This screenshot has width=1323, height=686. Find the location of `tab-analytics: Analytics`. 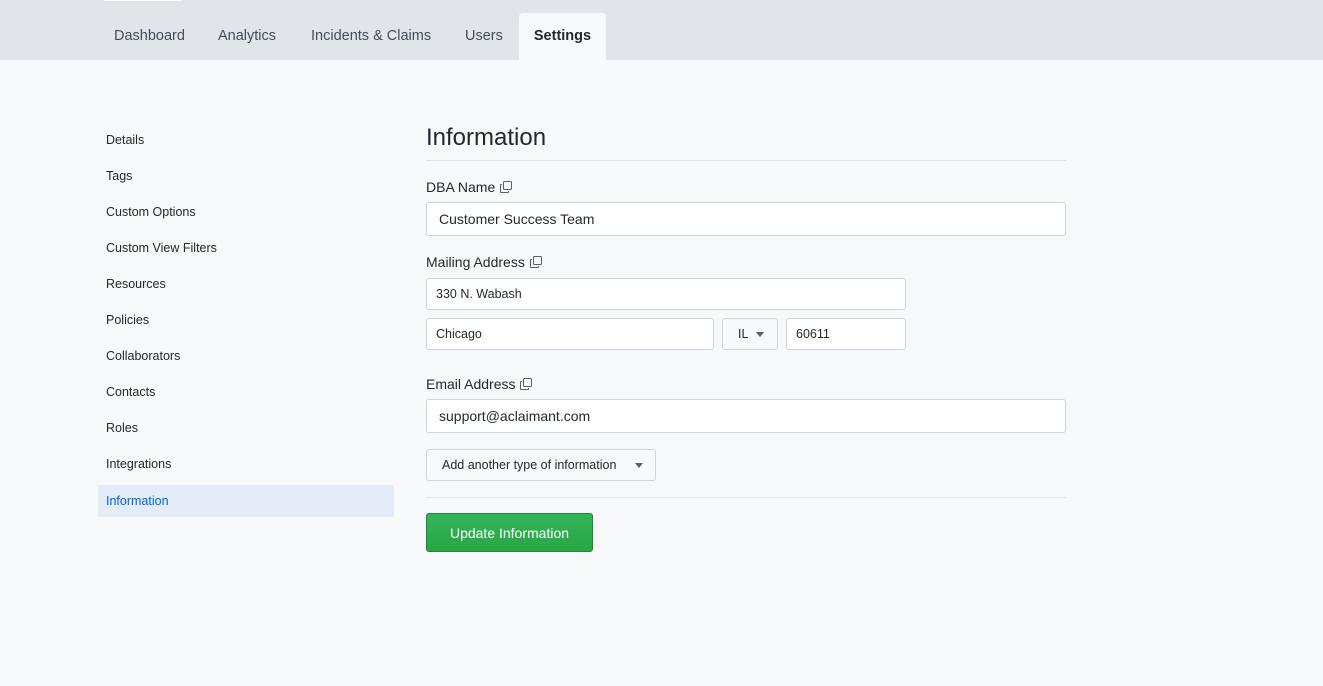

tab-analytics: Analytics is located at coordinates (247, 36).